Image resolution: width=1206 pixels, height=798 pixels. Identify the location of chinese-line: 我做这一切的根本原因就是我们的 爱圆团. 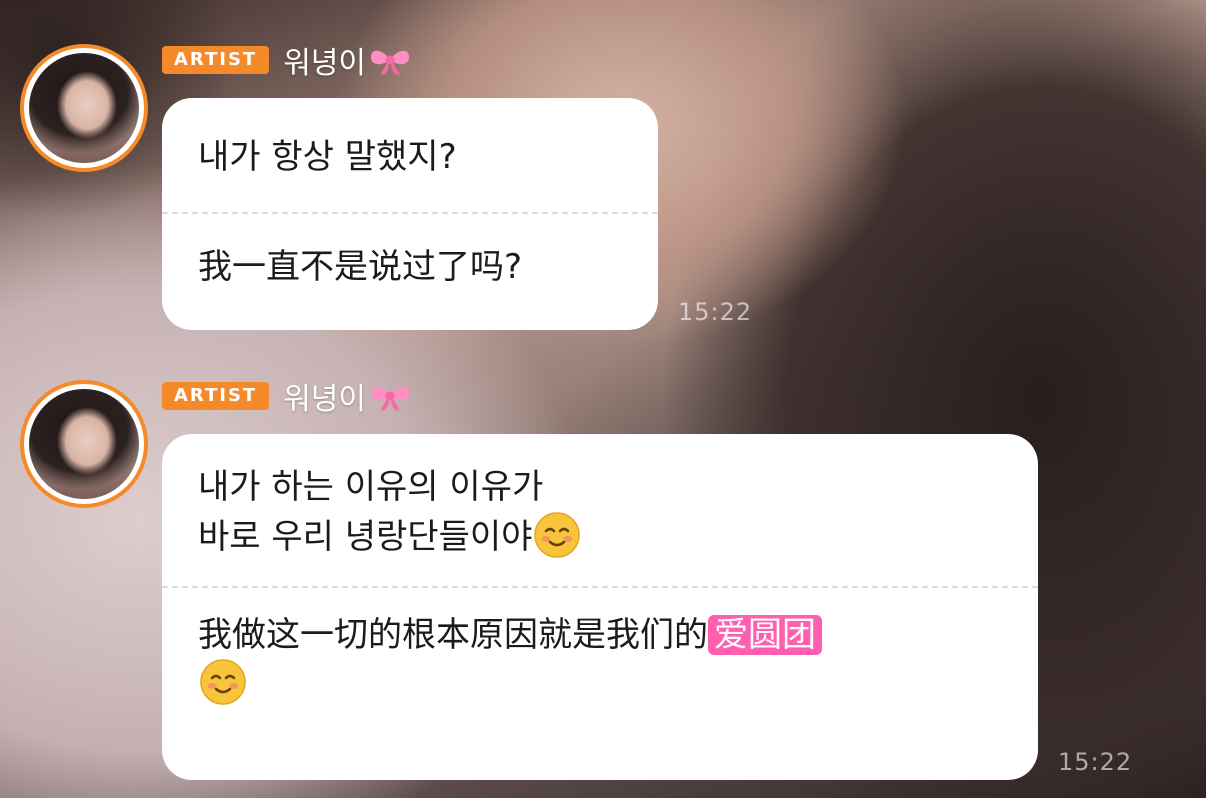
(600, 635).